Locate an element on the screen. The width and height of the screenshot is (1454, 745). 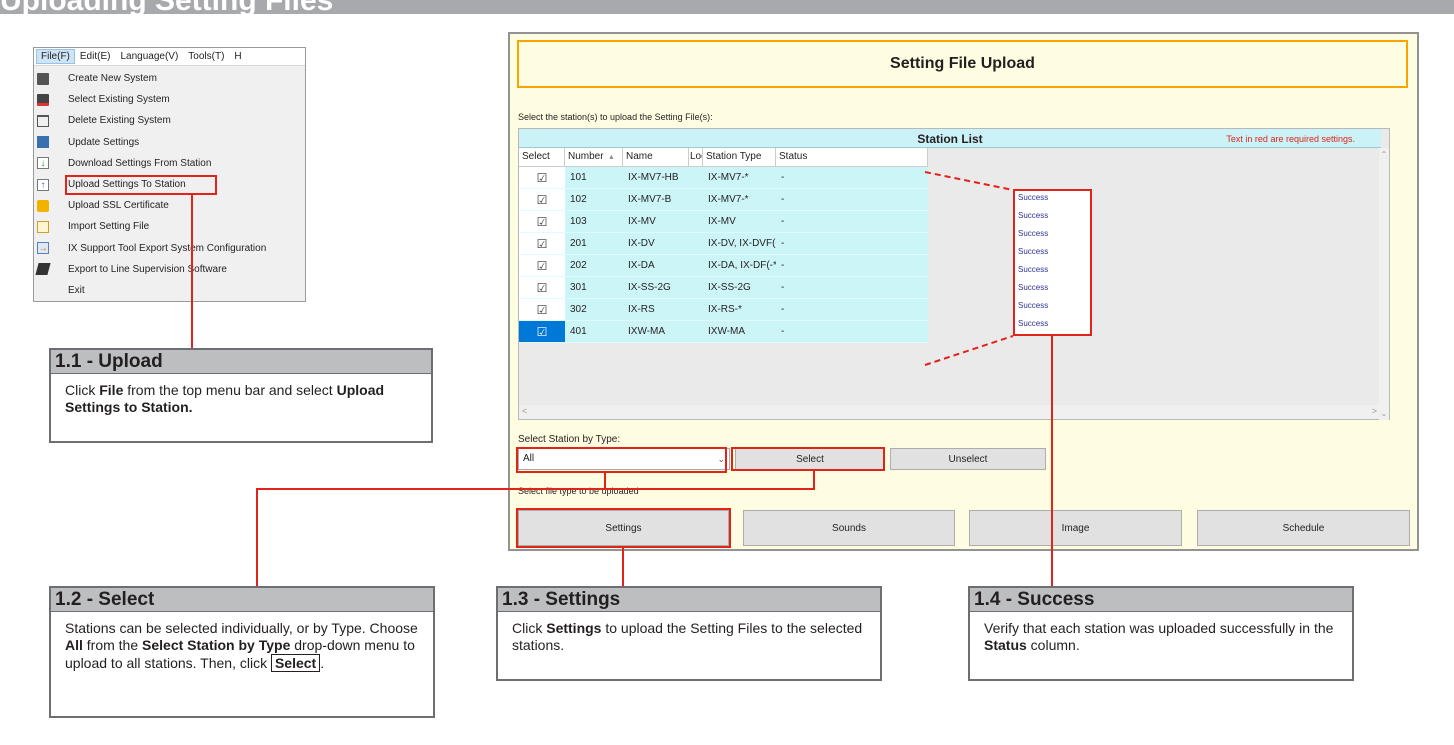
callout-title: 1.4 - Success is located at coordinates (1161, 600).